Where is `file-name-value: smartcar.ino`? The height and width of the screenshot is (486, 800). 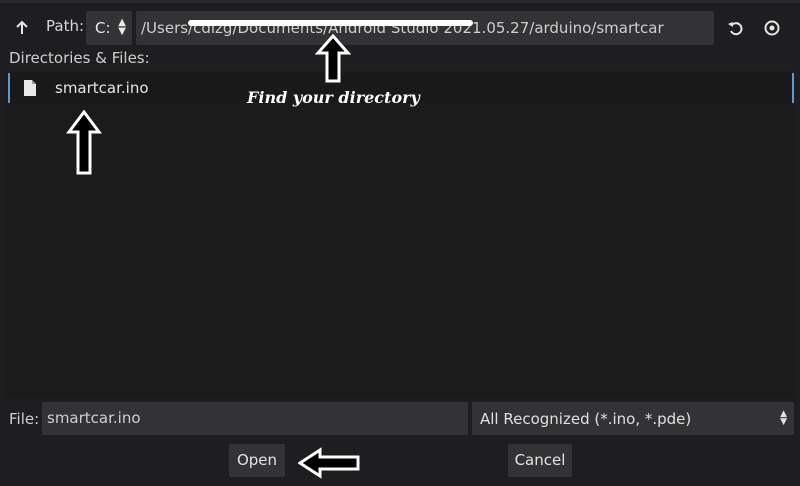 file-name-value: smartcar.ino is located at coordinates (94, 418).